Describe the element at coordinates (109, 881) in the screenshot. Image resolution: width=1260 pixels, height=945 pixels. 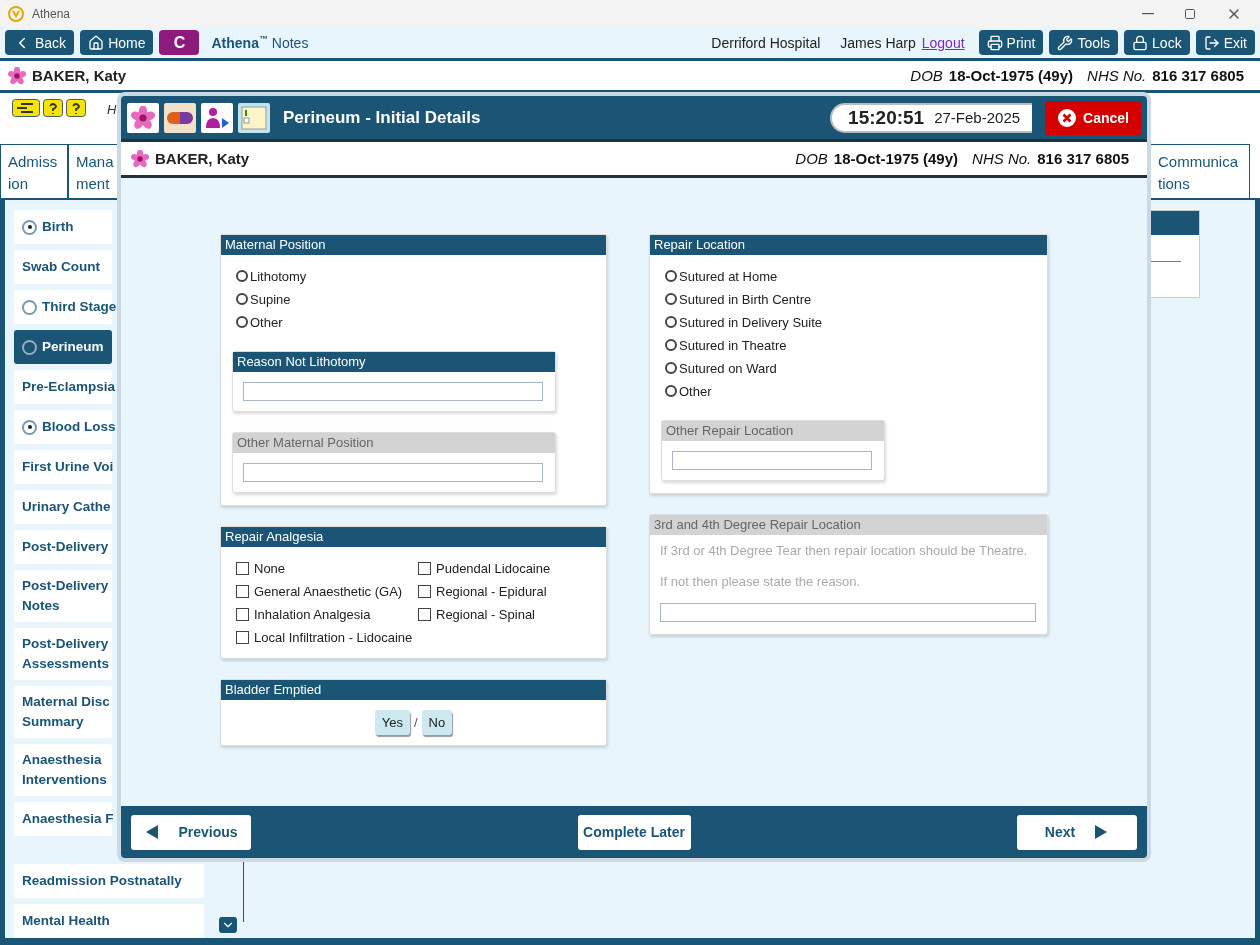
I see `sidebar-item: Readmission Postnatally` at that location.